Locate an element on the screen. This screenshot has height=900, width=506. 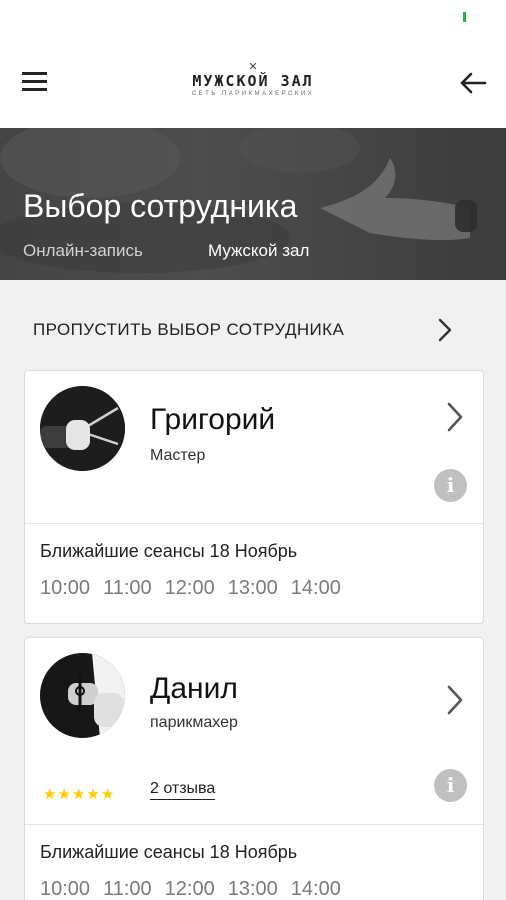
back-arrow-icon is located at coordinates (473, 83).